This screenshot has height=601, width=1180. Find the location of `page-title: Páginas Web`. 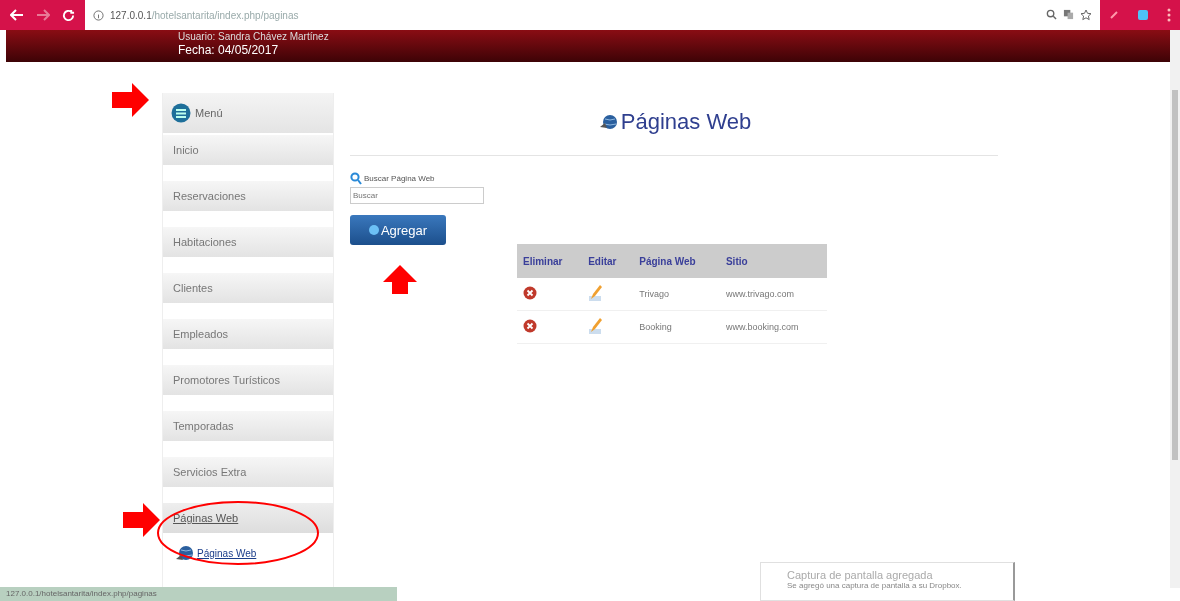

page-title: Páginas Web is located at coordinates (686, 122).